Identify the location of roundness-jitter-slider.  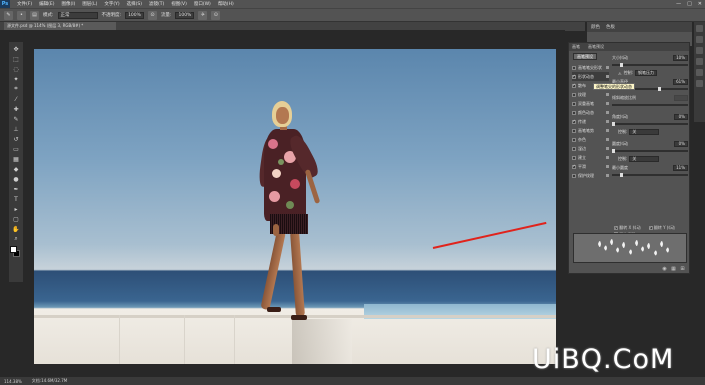
(650, 151).